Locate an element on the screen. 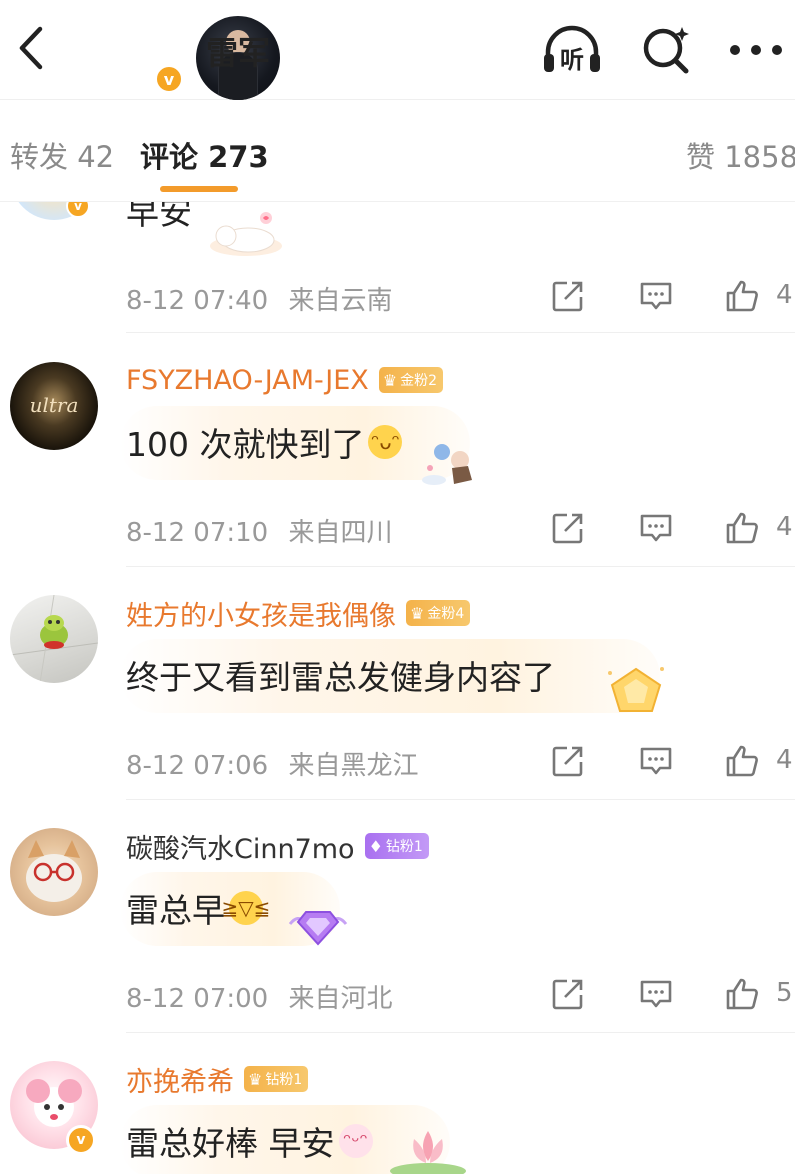 This screenshot has height=1174, width=795. svg-text: ultra is located at coordinates (54, 405).